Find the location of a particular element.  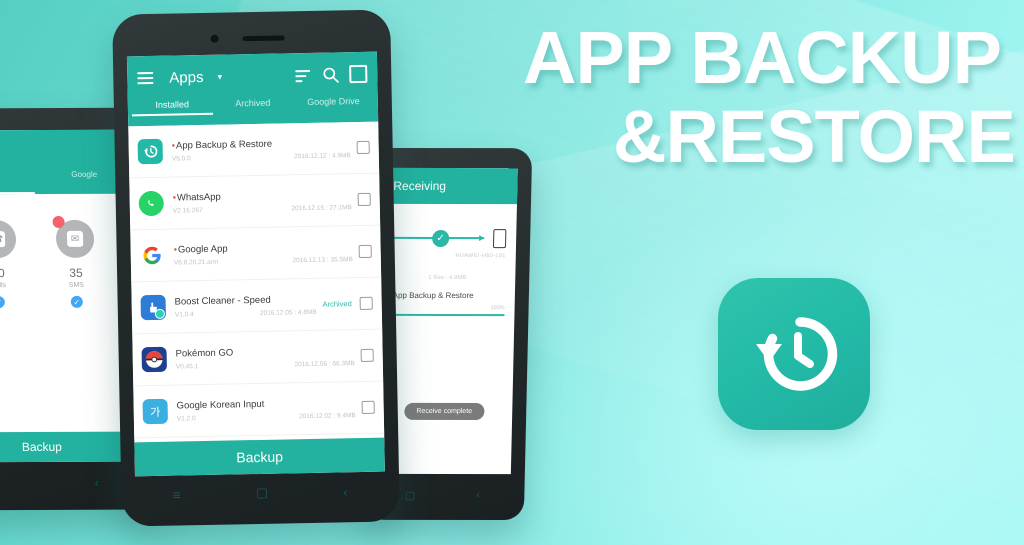

app-date-size: 2016.12.13 : 35.5MB is located at coordinates (322, 259).